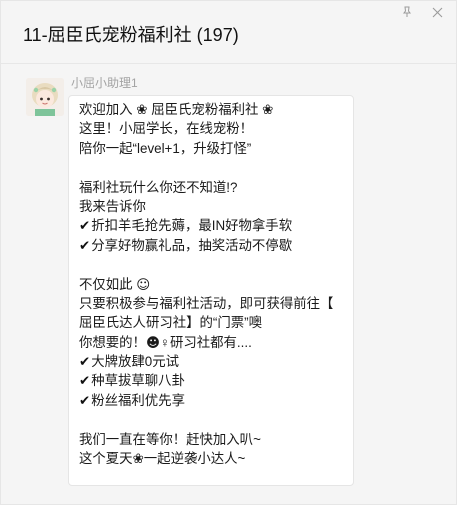 Image resolution: width=457 pixels, height=505 pixels. What do you see at coordinates (205, 109) in the screenshot?
I see `message-text: 屈臣氏宠粉福利社` at bounding box center [205, 109].